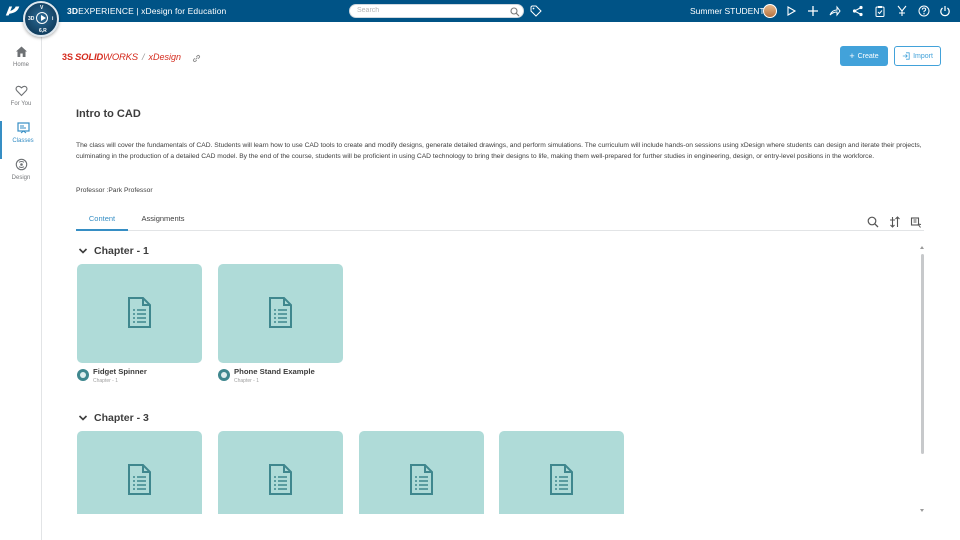 The image size is (960, 540). Describe the element at coordinates (121, 57) in the screenshot. I see `solidworks-xdesign-logo: 3S SOLIDWORKS / xDesign` at that location.